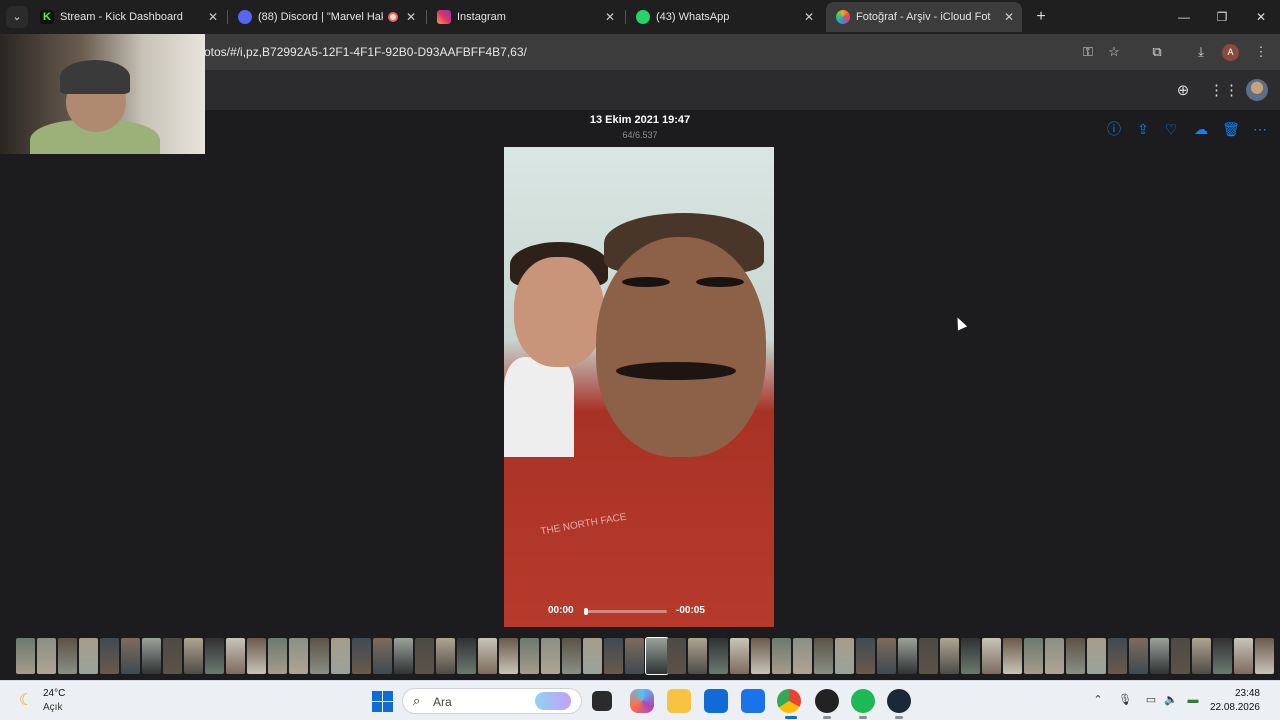 The image size is (1280, 720). What do you see at coordinates (586, 611) in the screenshot?
I see `video-scrubber-knob` at bounding box center [586, 611].